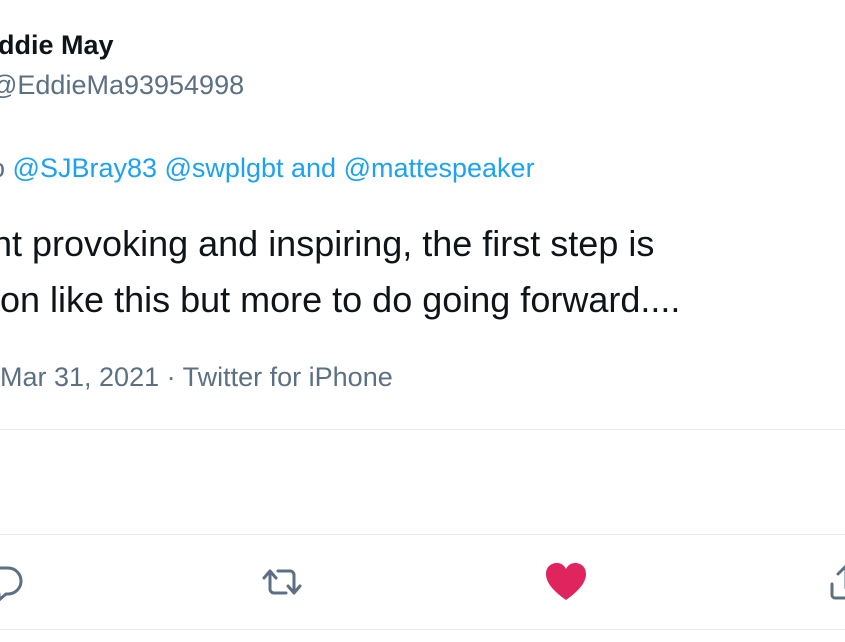 Image resolution: width=845 pixels, height=642 pixels. What do you see at coordinates (224, 168) in the screenshot?
I see `mention-swplgbt: @swplgbt` at bounding box center [224, 168].